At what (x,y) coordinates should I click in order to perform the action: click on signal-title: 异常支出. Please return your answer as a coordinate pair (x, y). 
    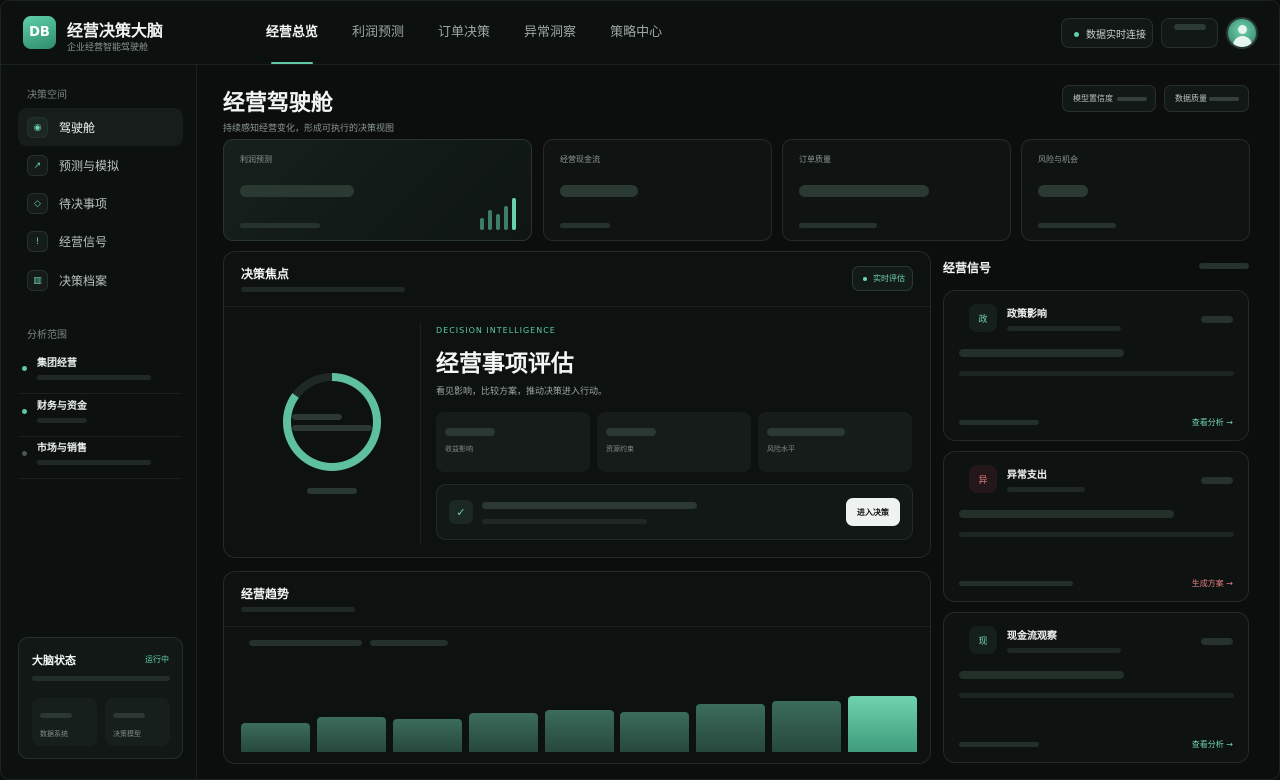
    Looking at the image, I should click on (1027, 475).